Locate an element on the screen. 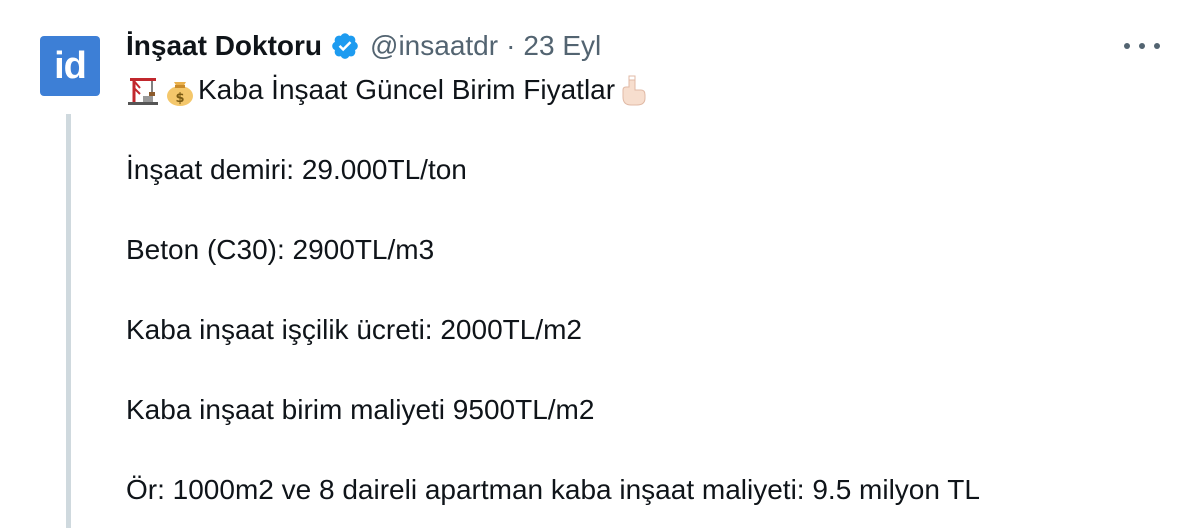  tweet-title-row: $ Kaba İnşaat Güncel Birim Fiyatlar is located at coordinates (388, 90).